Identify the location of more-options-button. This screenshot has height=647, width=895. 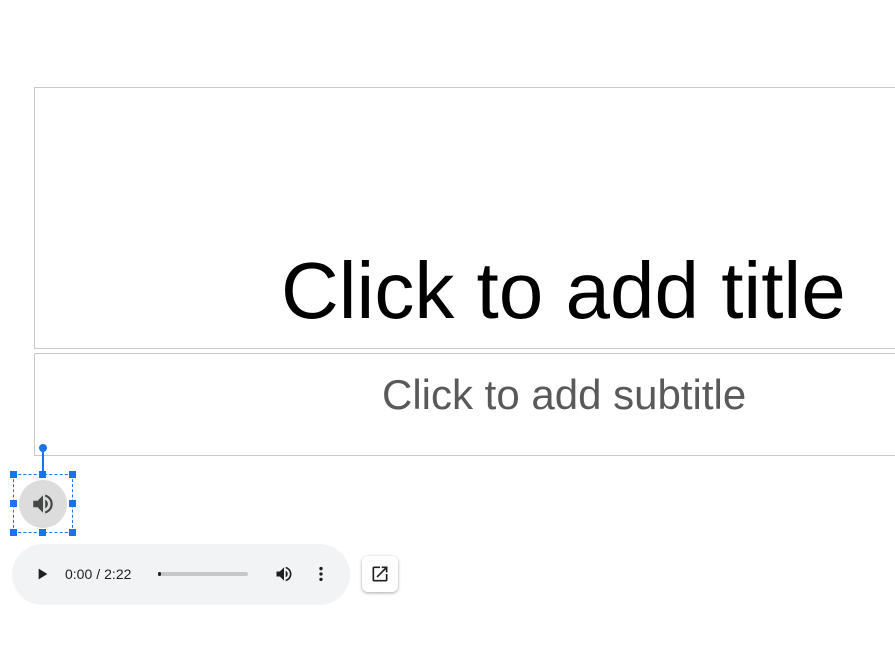
(321, 574).